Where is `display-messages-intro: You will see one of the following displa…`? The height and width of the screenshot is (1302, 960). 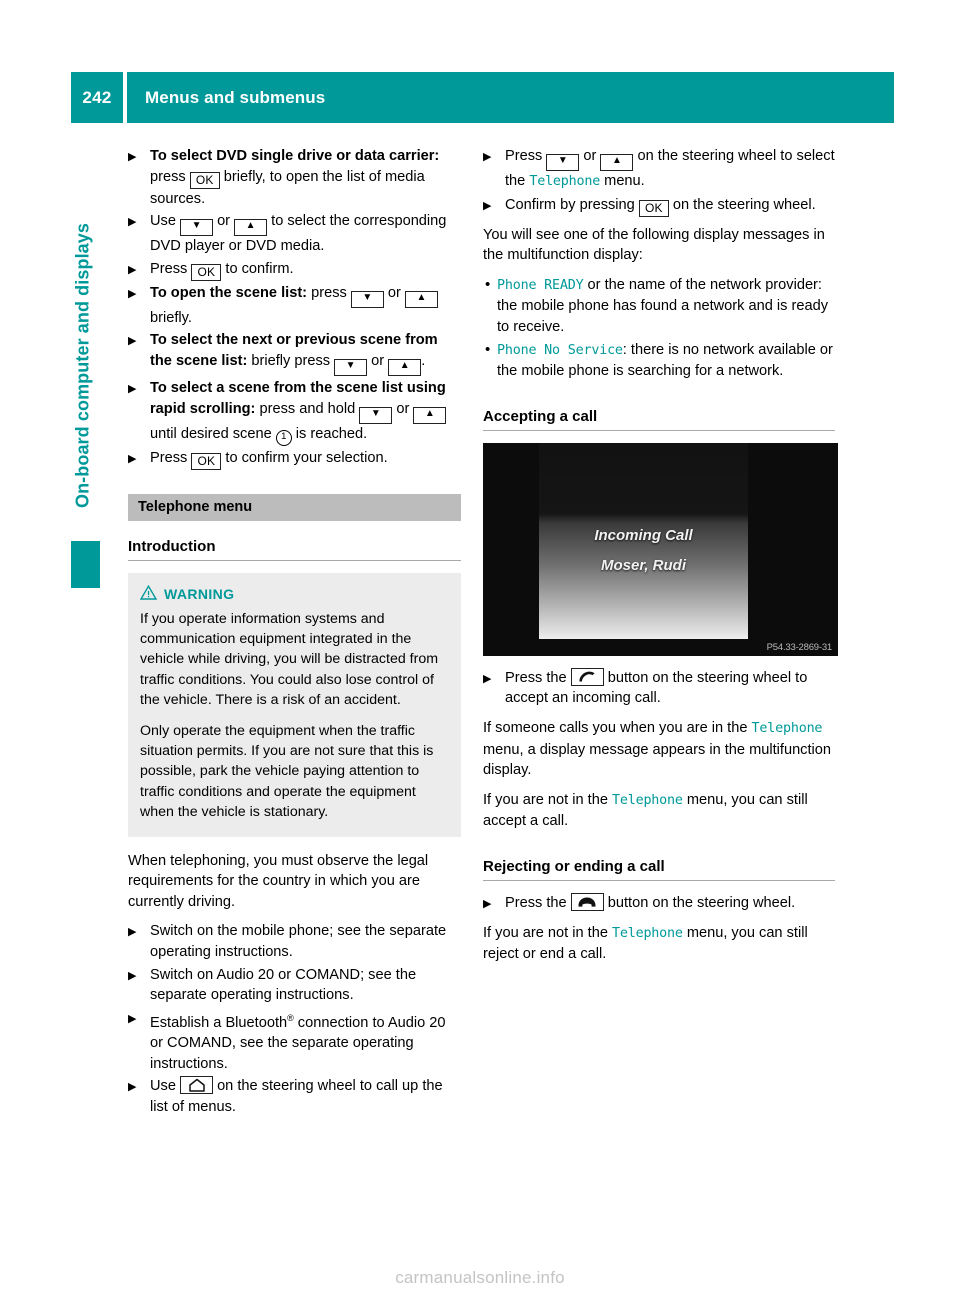 display-messages-intro: You will see one of the following displa… is located at coordinates (654, 245).